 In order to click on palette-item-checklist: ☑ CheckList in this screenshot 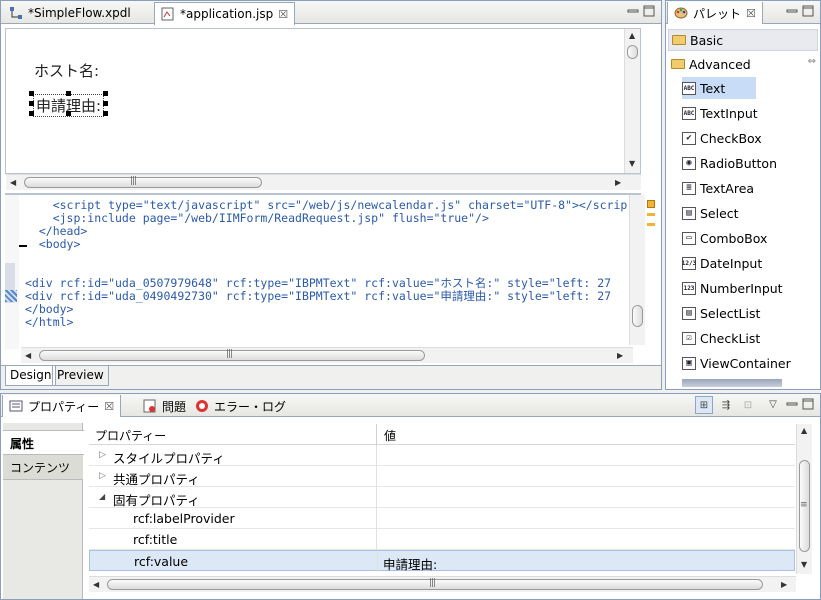, I will do `click(751, 338)`.